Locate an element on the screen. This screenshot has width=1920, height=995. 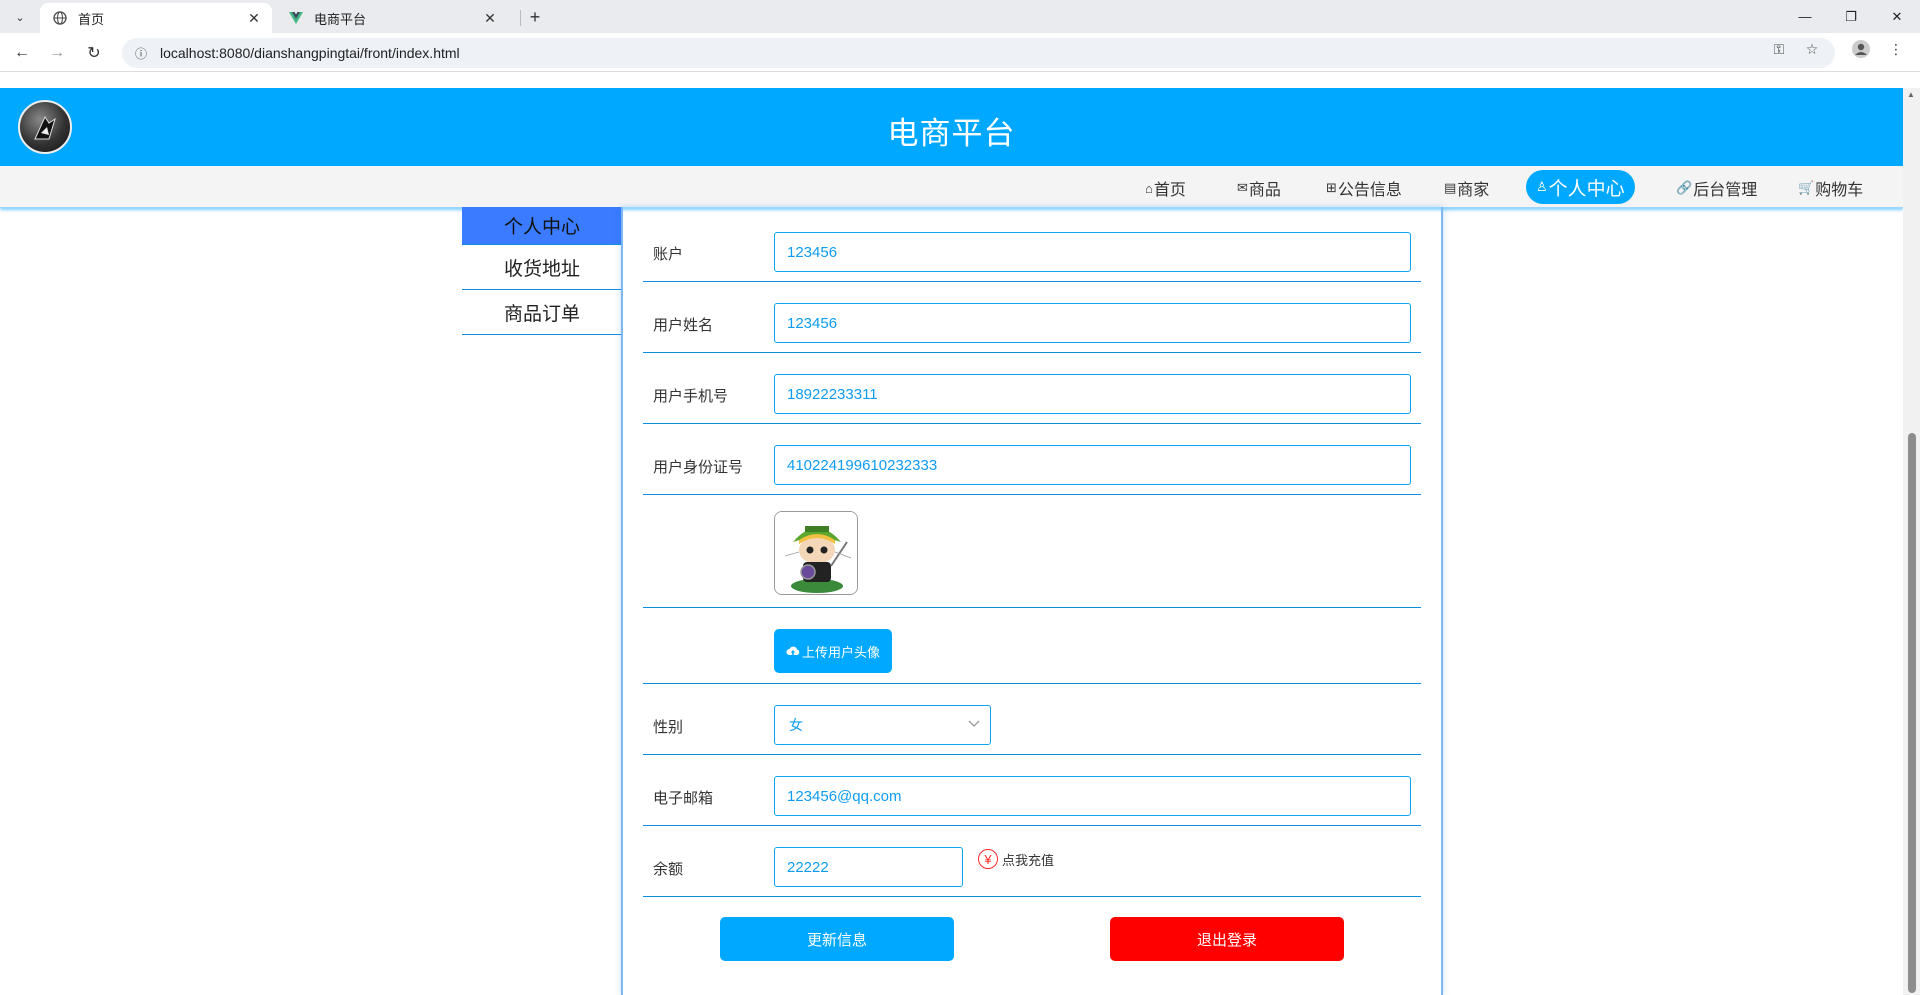
browser-tab-bar: ⌄ 首页 ✕ 电商平台 ✕ + — ❐ ✕ is located at coordinates (960, 16).